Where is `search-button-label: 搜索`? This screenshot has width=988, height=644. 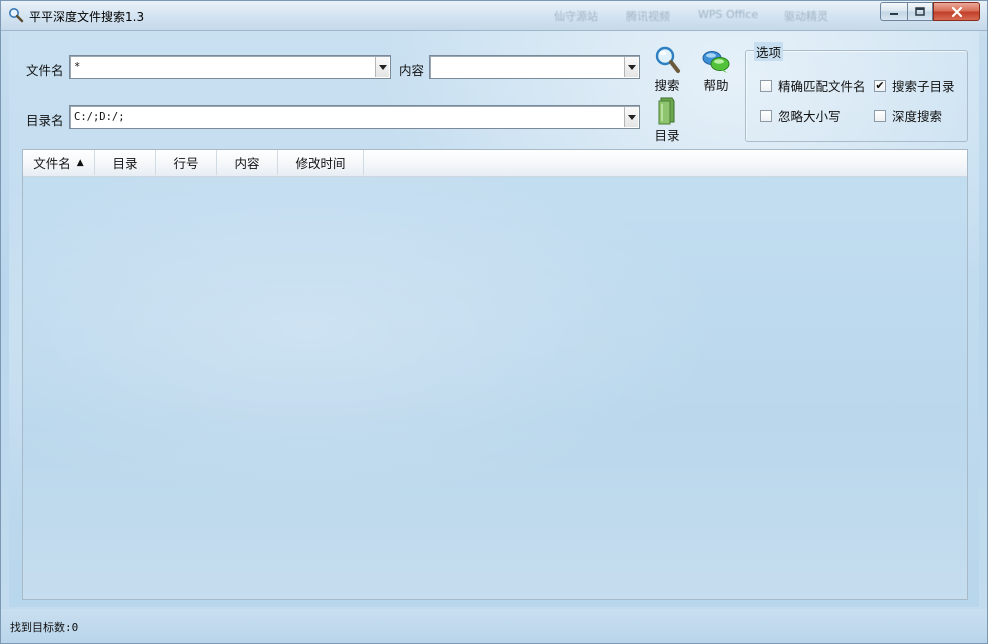 search-button-label: 搜索 is located at coordinates (667, 85).